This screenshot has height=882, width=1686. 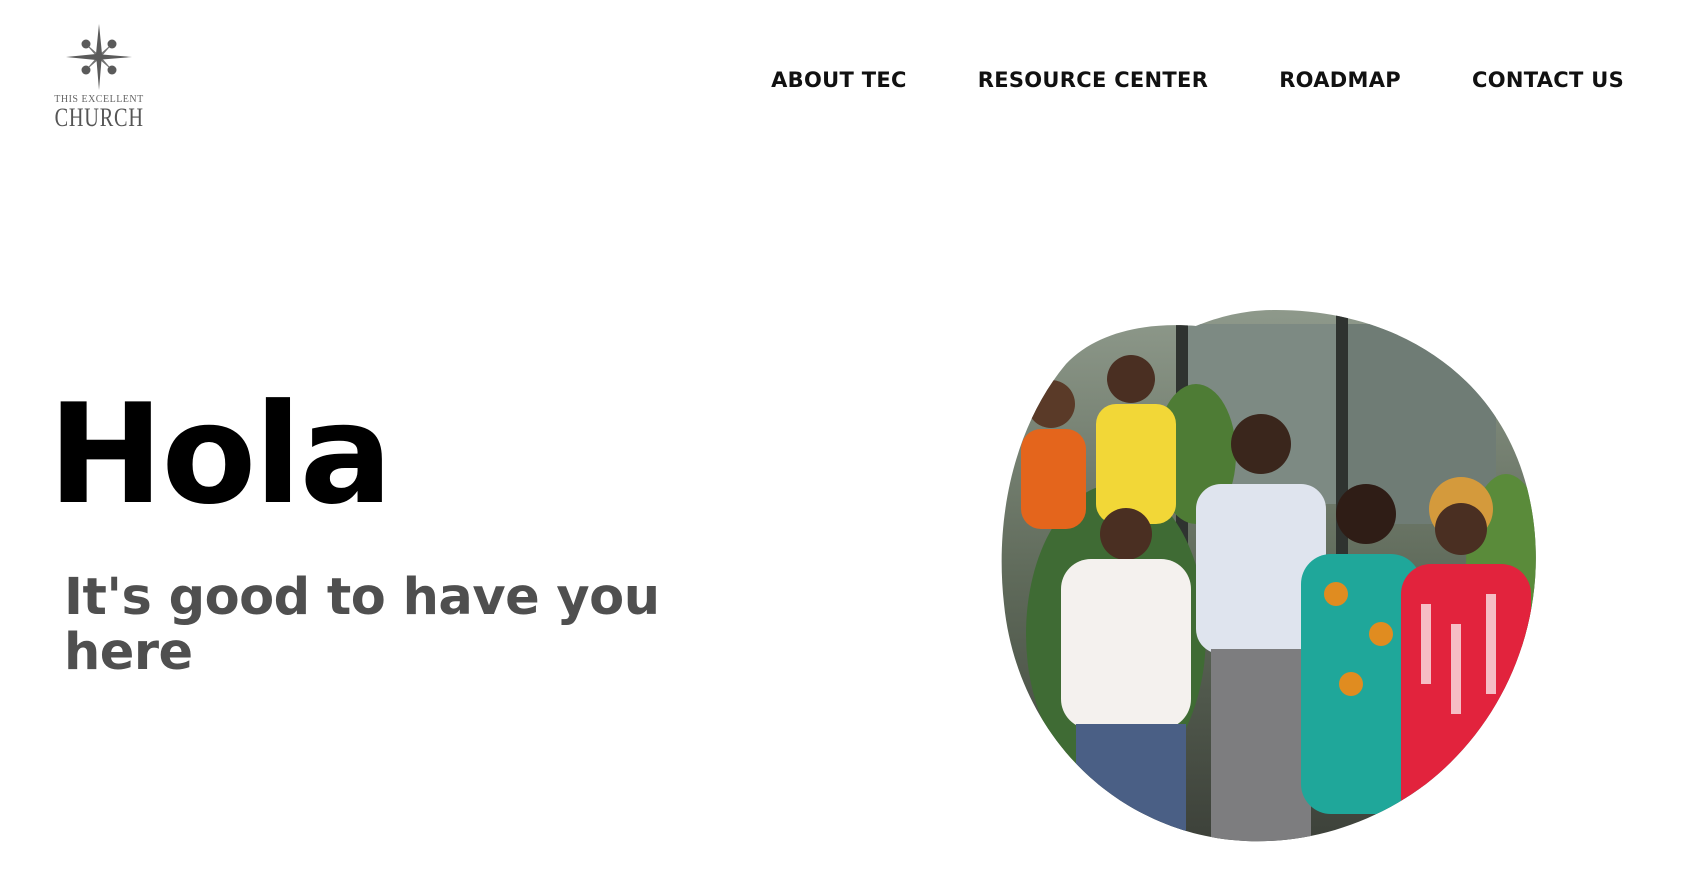 I want to click on site-logo: THIS EXCELLENT CHURCH, so click(x=99, y=78).